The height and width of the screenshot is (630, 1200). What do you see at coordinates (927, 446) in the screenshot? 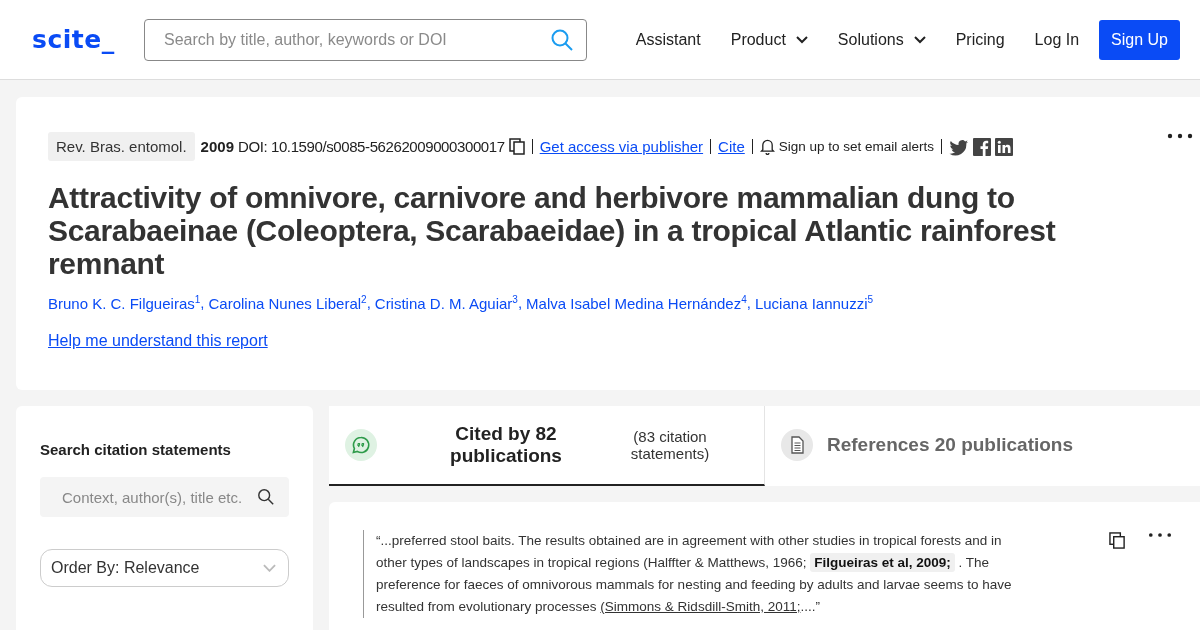
I see `tab: References 20 publications` at bounding box center [927, 446].